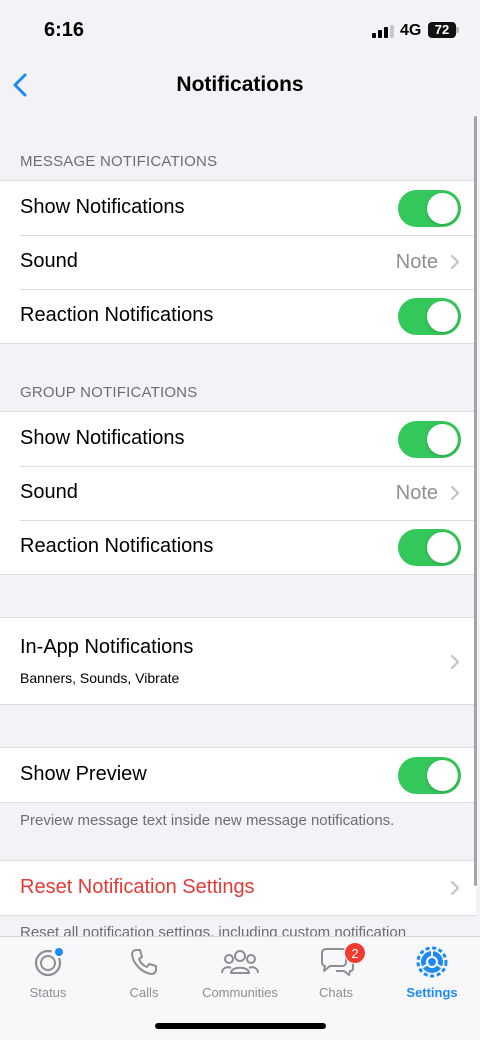 Image resolution: width=480 pixels, height=1040 pixels. I want to click on reset-group: Reset Notification Settings, so click(238, 888).